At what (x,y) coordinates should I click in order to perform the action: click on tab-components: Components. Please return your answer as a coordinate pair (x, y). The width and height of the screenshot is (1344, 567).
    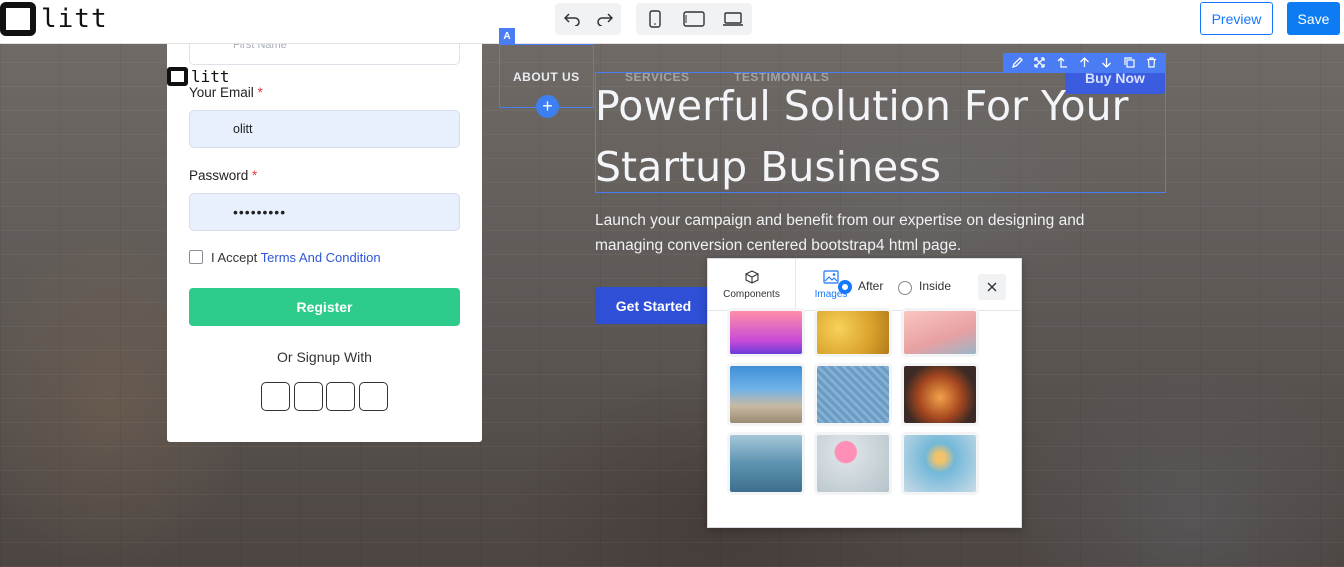
    Looking at the image, I should click on (752, 285).